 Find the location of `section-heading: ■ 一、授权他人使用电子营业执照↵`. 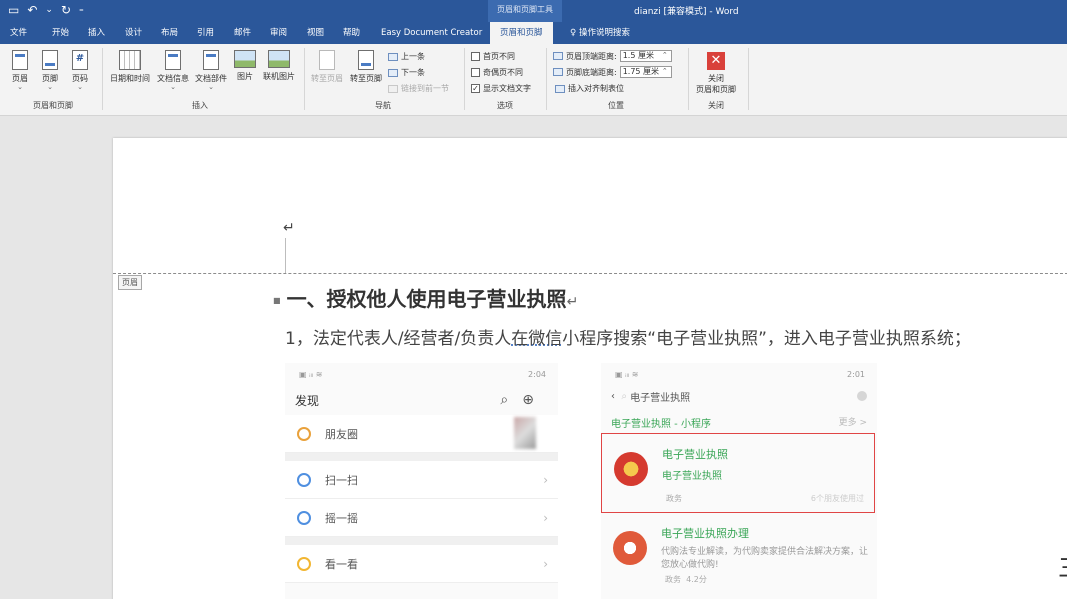

section-heading: ■ 一、授权他人使用电子营业执照↵ is located at coordinates (425, 297).